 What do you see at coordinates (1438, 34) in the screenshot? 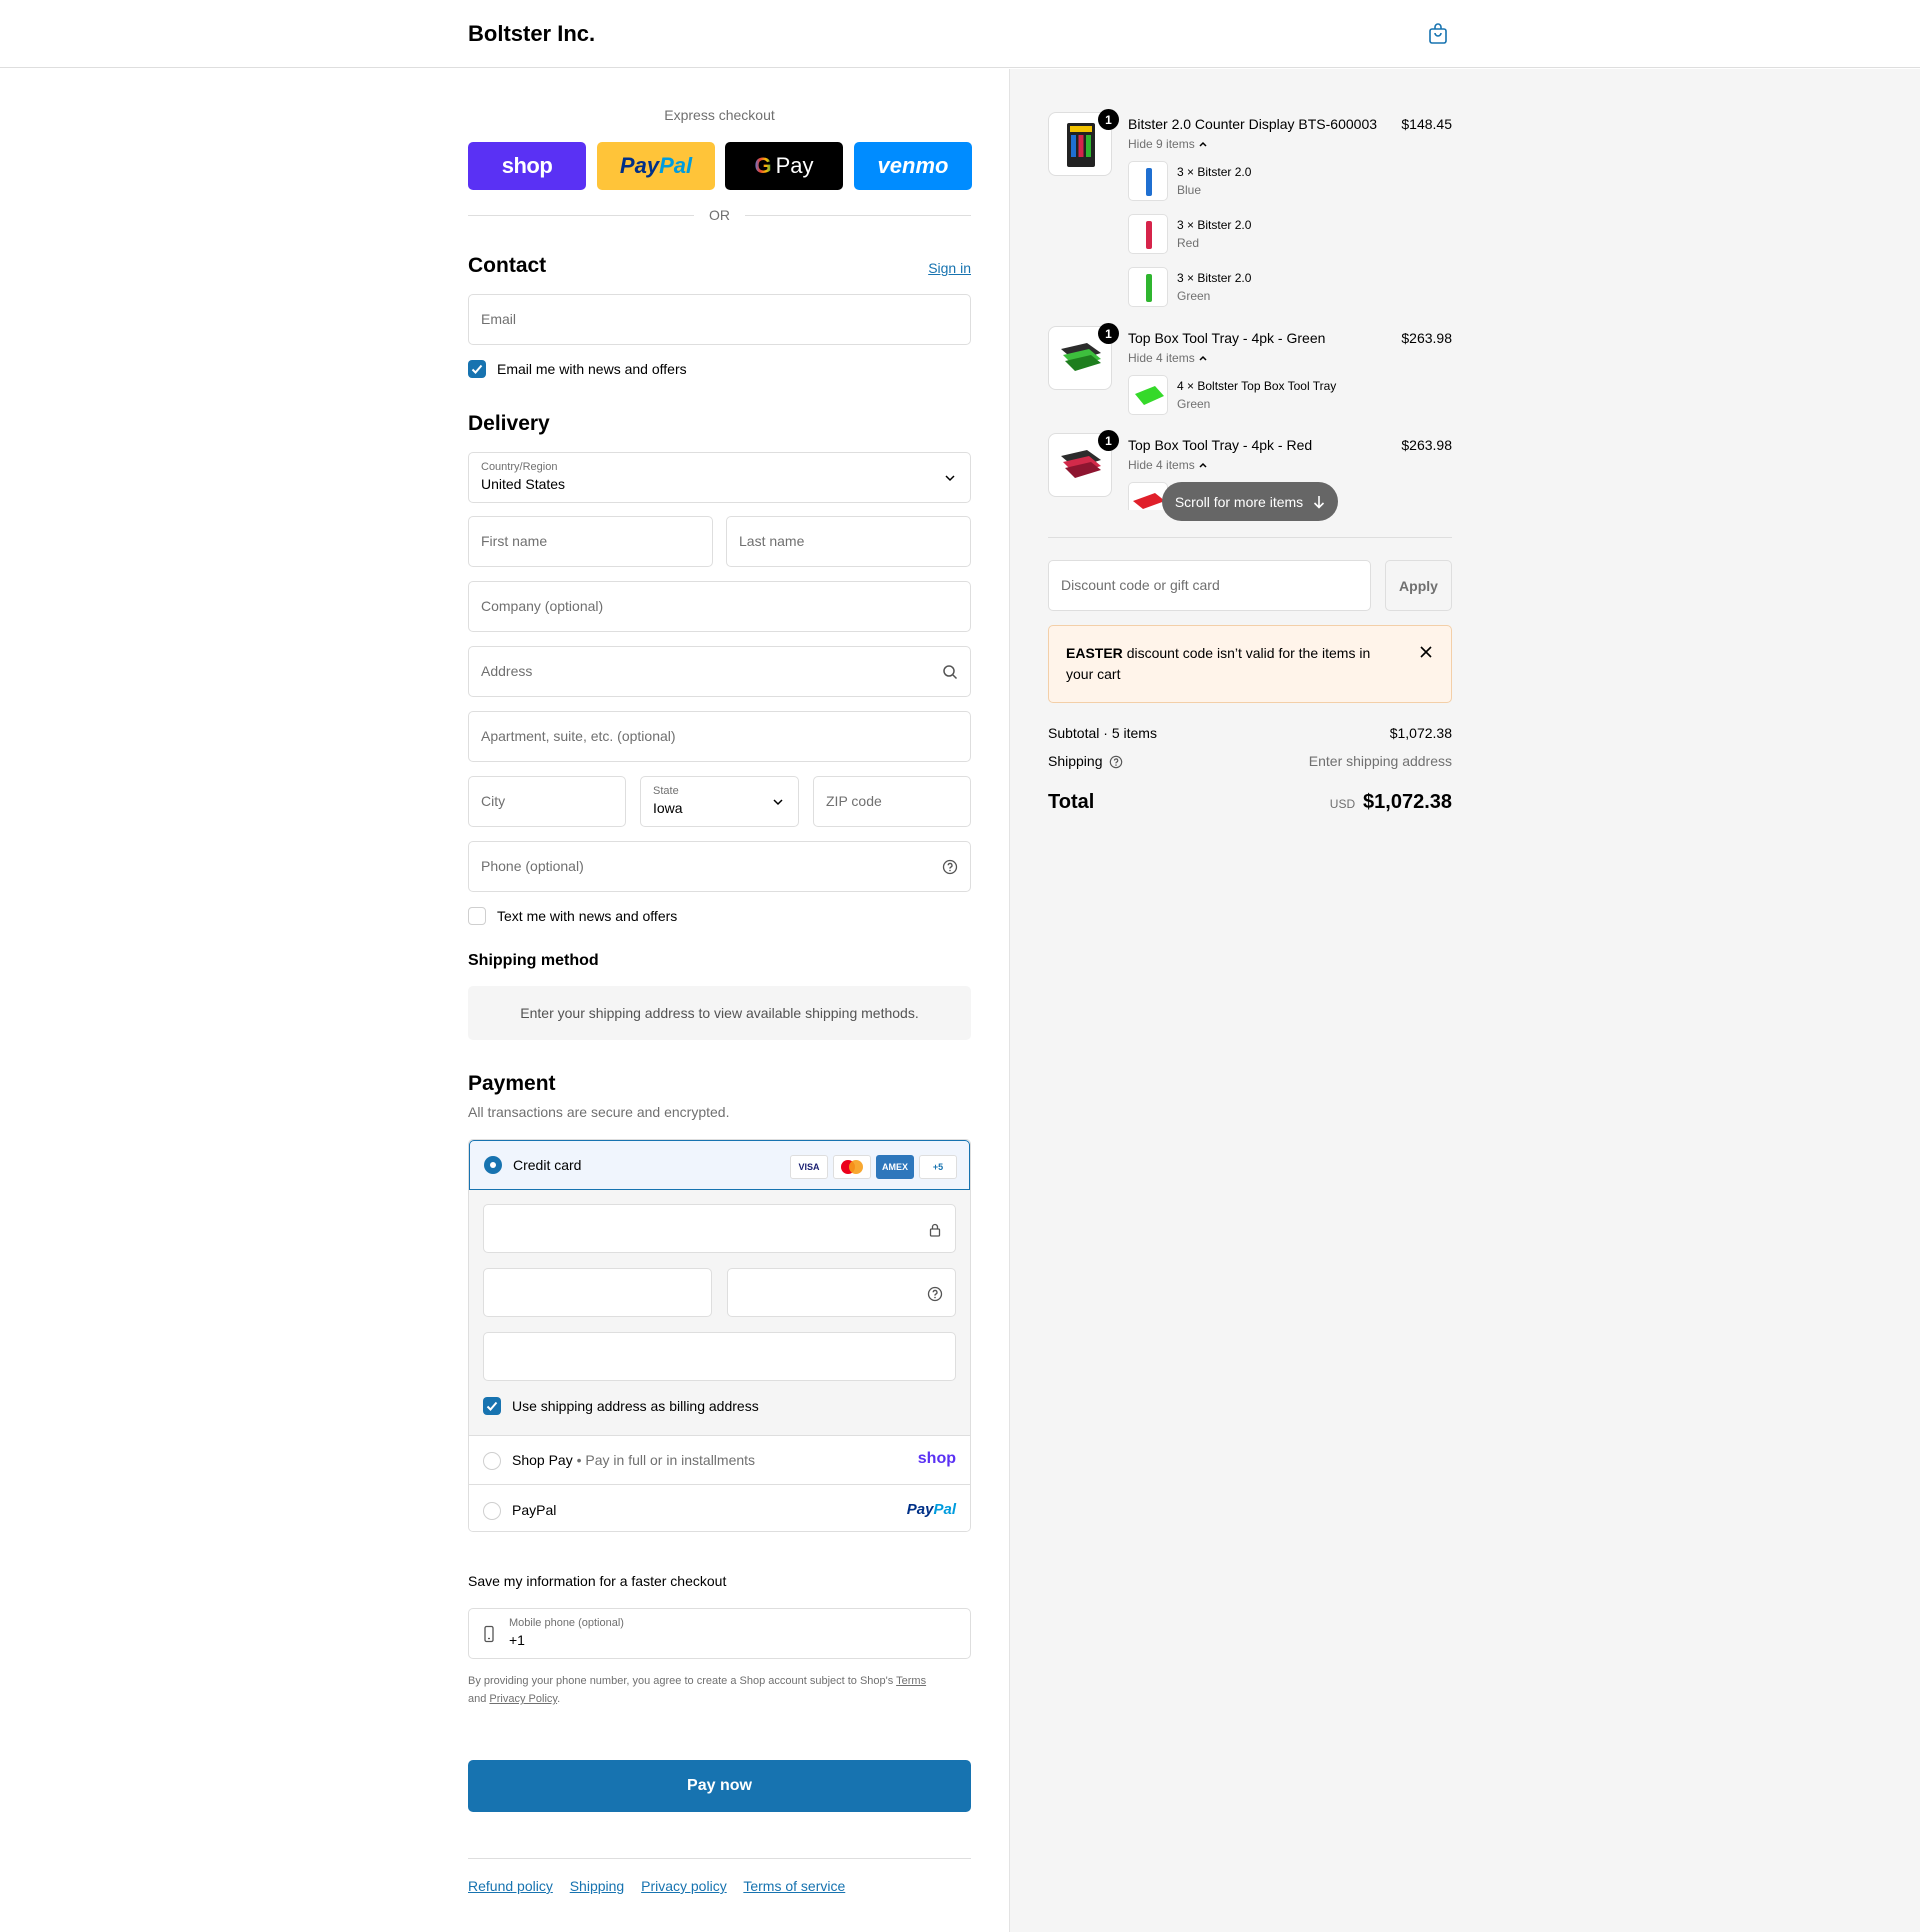
I see `shopping-bag-icon` at bounding box center [1438, 34].